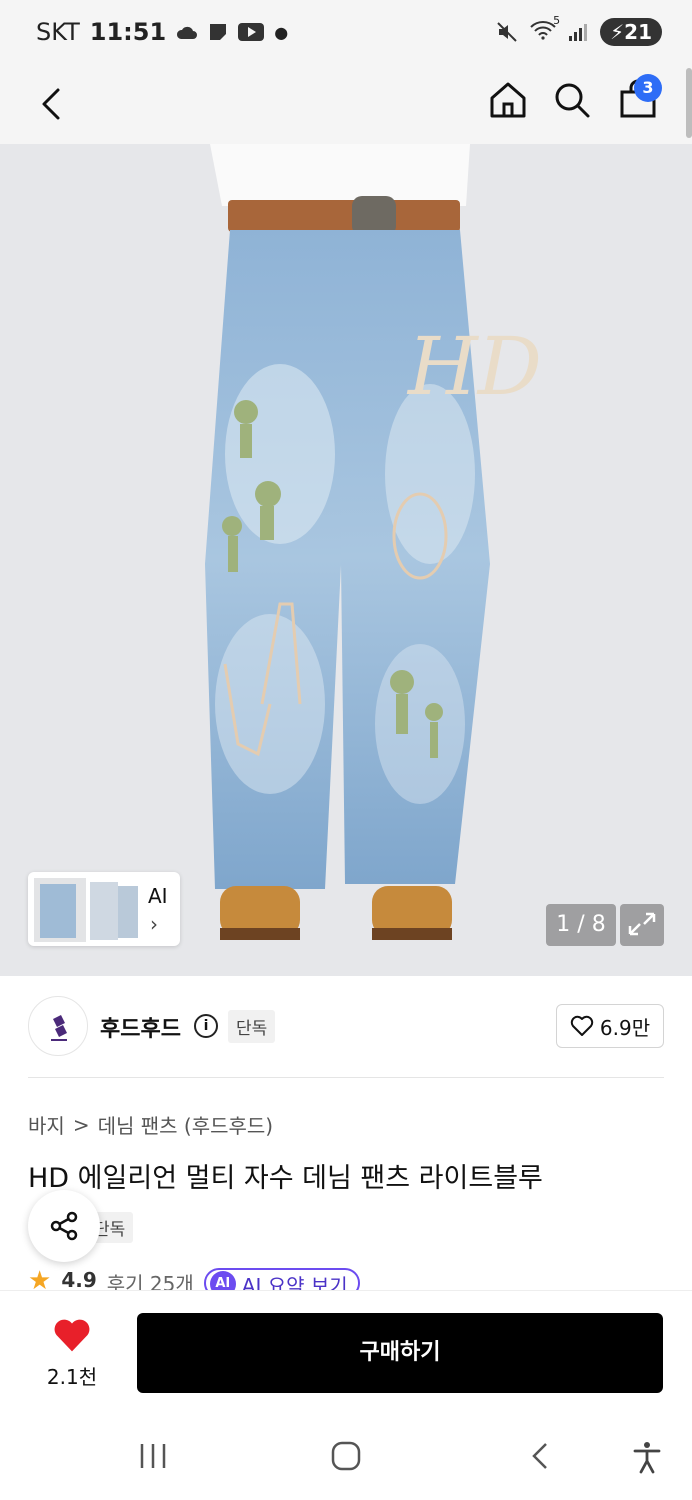 Image resolution: width=692 pixels, height=1500 pixels. What do you see at coordinates (186, 1124) in the screenshot?
I see `breadcrumb-subcategory: 데님 팬츠 (후드후드)` at bounding box center [186, 1124].